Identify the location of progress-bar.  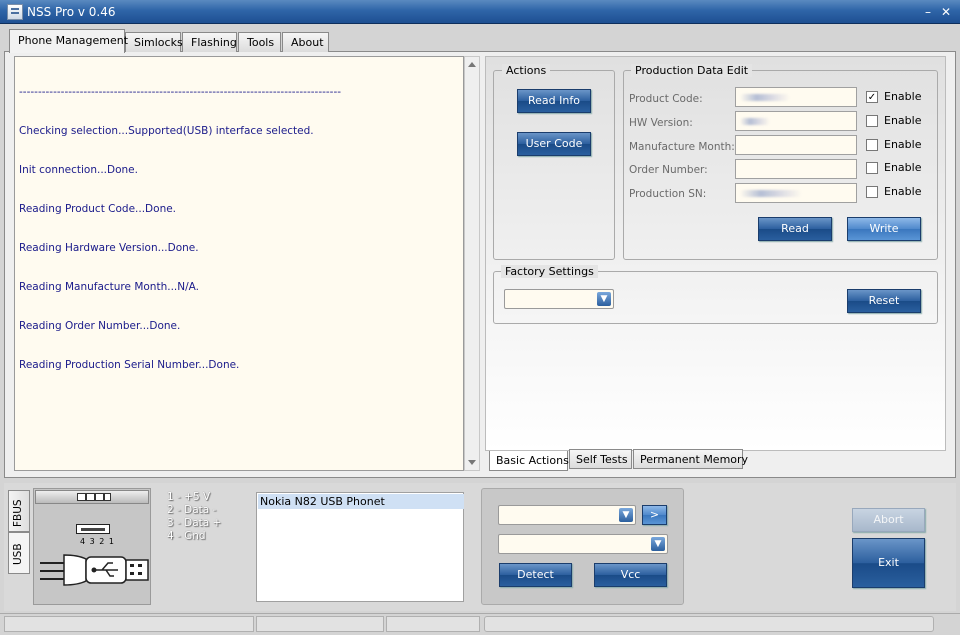
(709, 624).